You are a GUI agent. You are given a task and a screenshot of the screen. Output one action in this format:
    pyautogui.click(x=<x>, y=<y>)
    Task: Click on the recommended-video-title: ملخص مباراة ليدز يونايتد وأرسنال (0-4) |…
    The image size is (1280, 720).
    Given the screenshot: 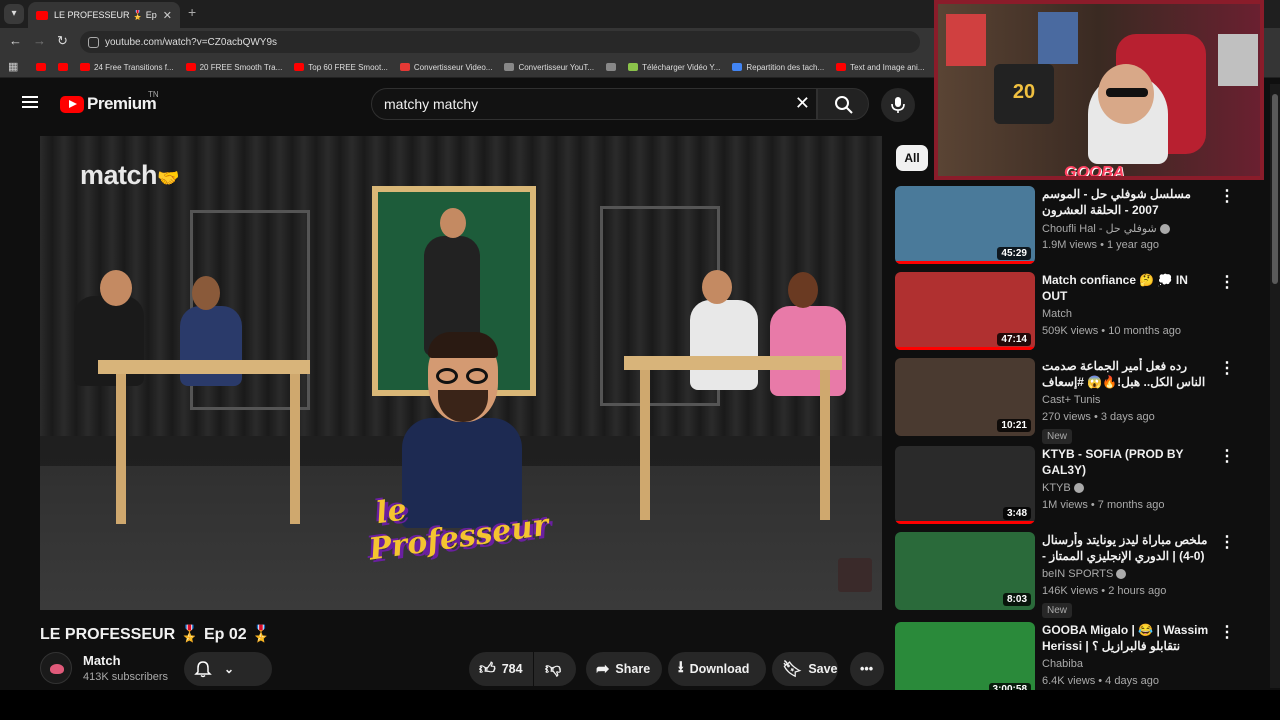 What is the action you would take?
    pyautogui.click(x=1127, y=549)
    